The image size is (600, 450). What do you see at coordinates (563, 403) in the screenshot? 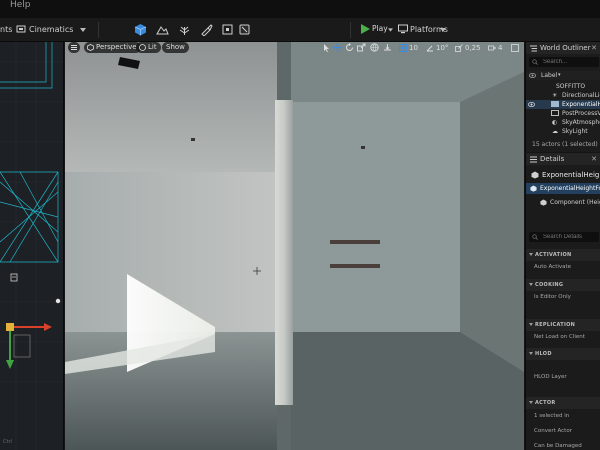
I see `category-actor: ACTOR` at bounding box center [563, 403].